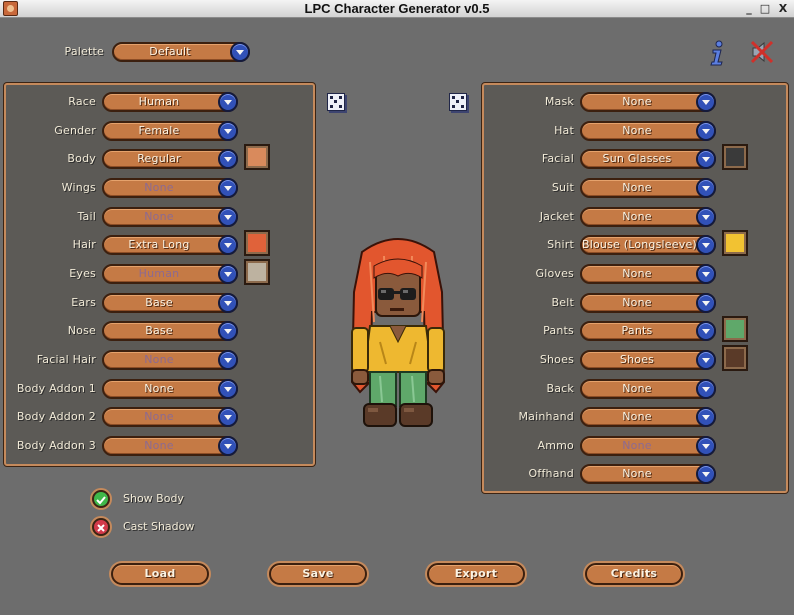 This screenshot has width=794, height=615. I want to click on gloves-dropdown: None, so click(648, 273).